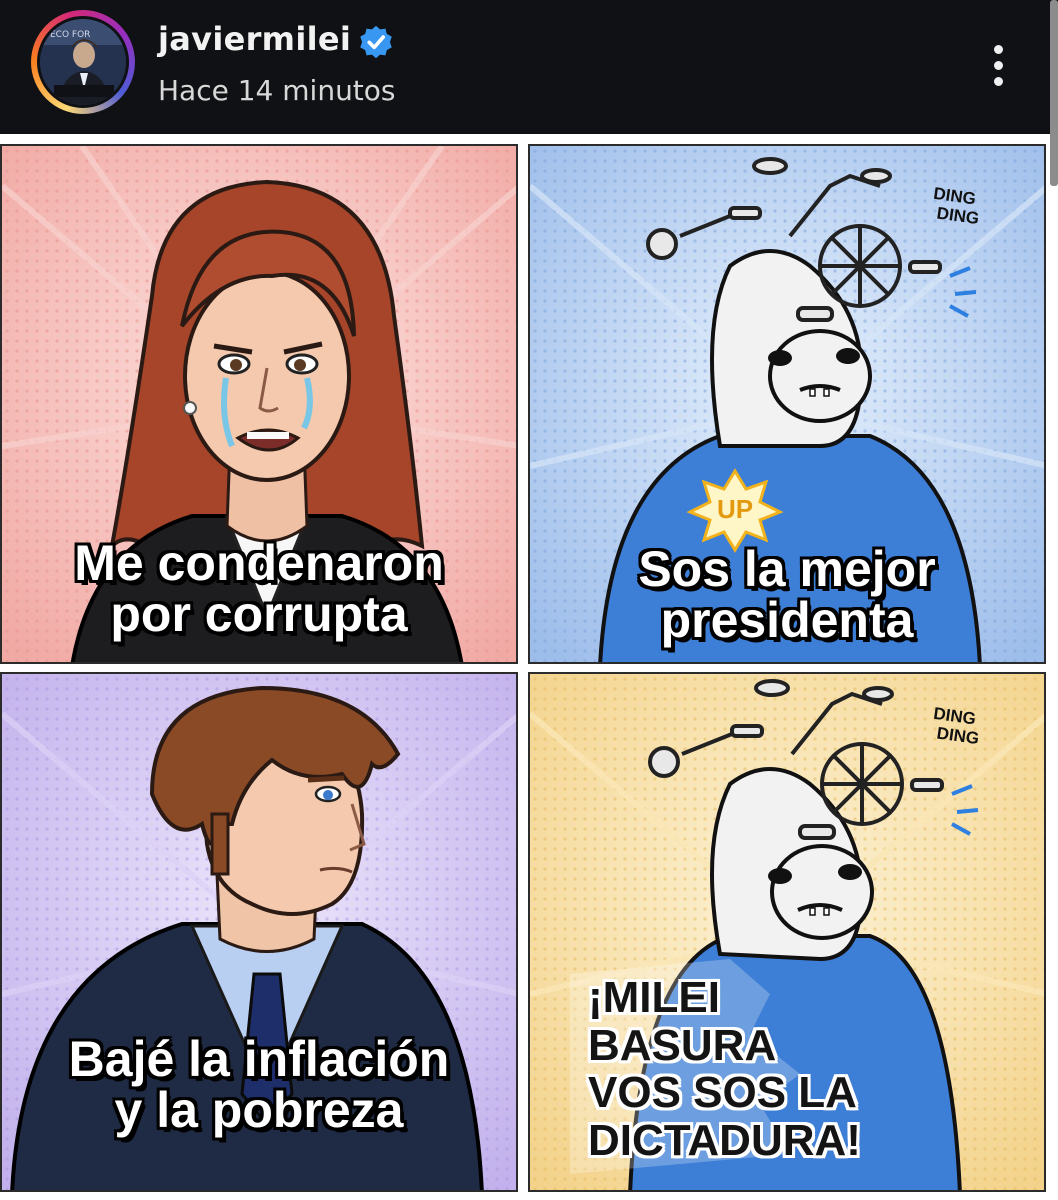 This screenshot has height=1200, width=1058. What do you see at coordinates (529, 67) in the screenshot?
I see `story-header: ECO FOR javiermilei Hace 14 minutos` at bounding box center [529, 67].